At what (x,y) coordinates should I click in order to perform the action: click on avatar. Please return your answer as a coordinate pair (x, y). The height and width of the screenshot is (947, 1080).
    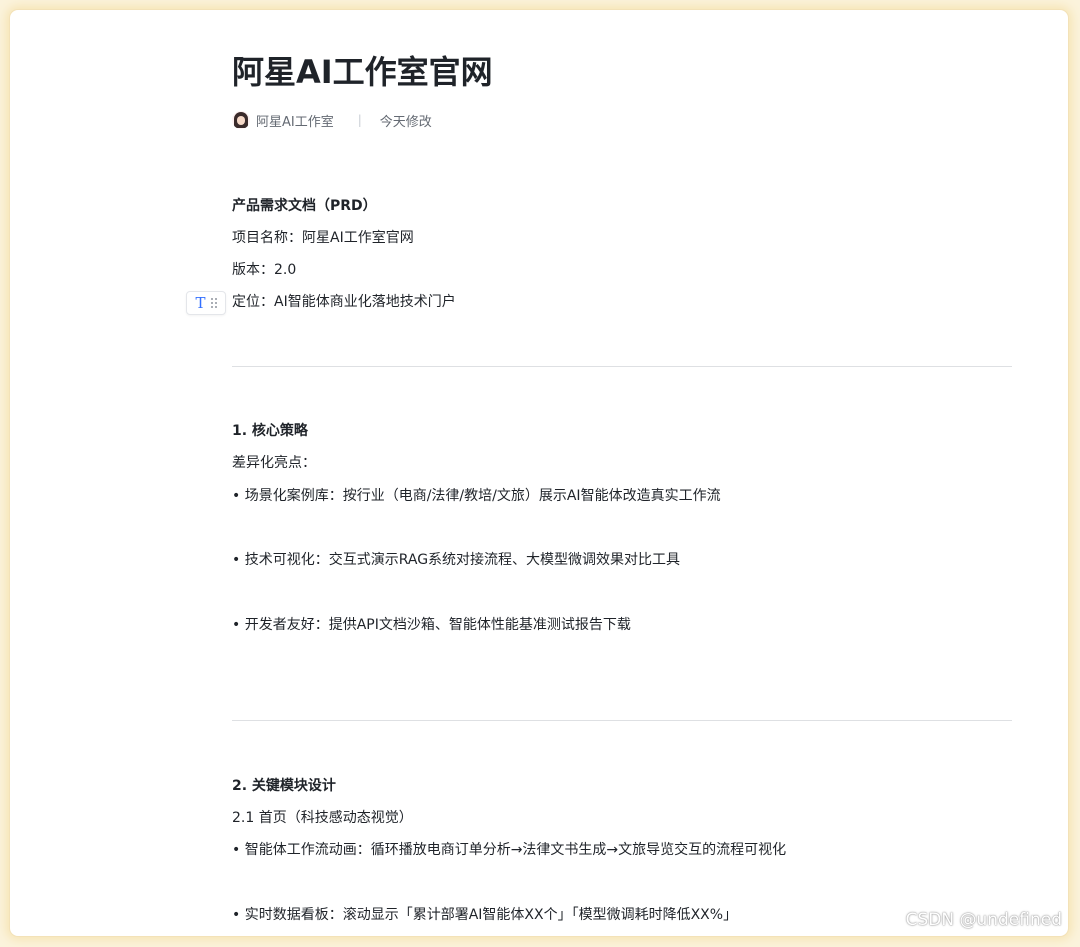
    Looking at the image, I should click on (241, 120).